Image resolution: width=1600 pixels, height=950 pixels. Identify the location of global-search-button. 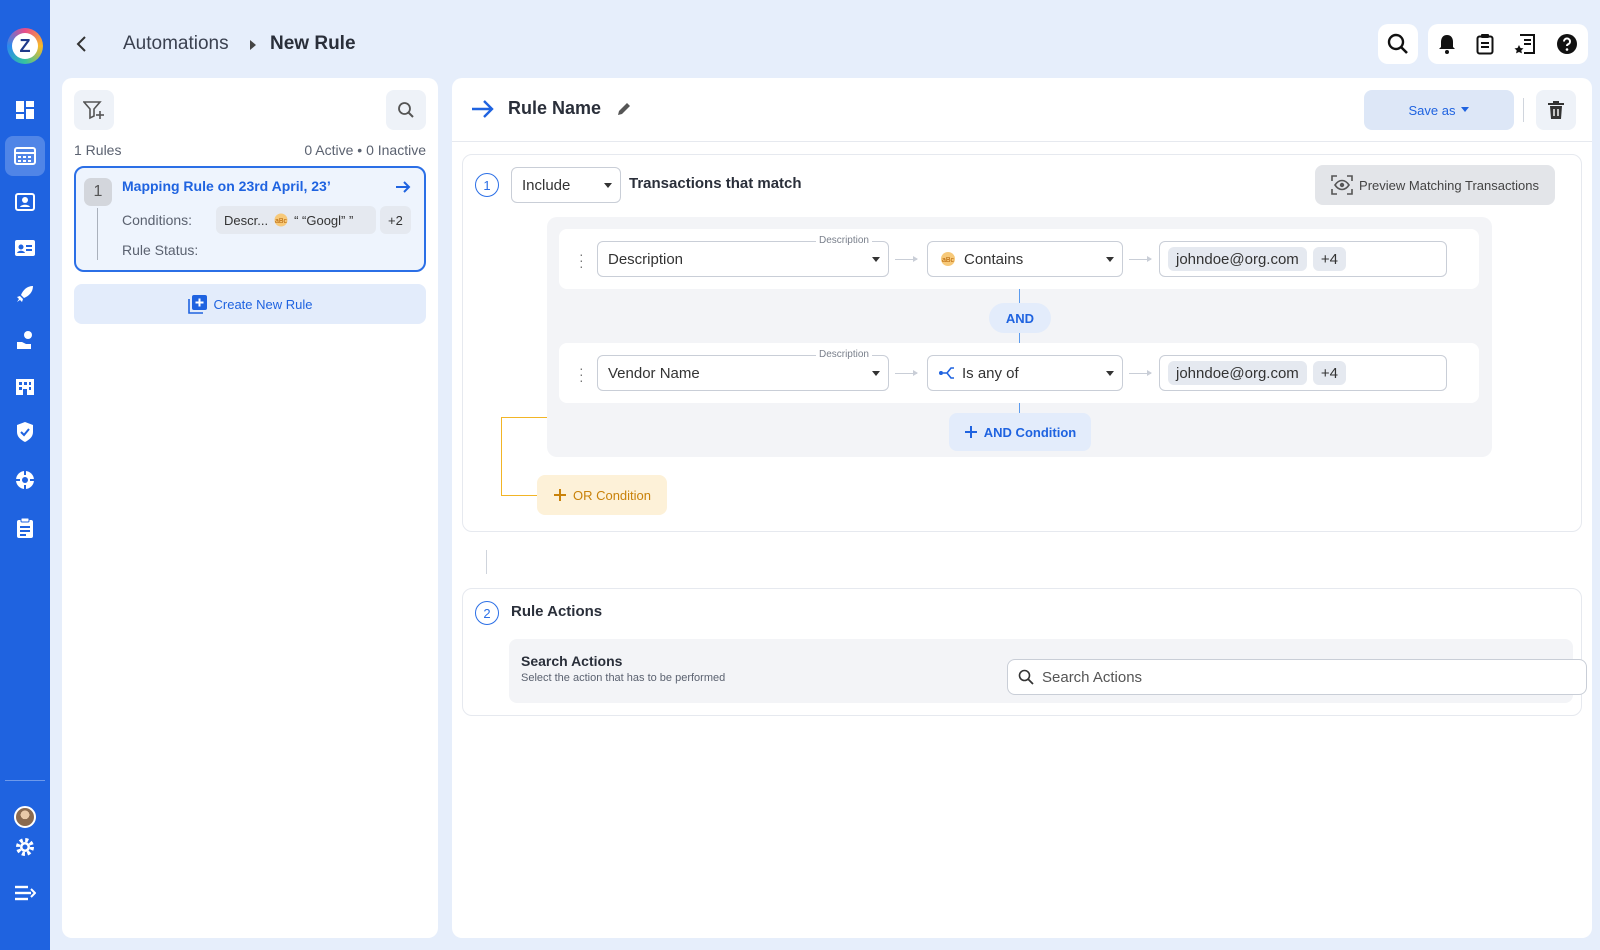
(1398, 44).